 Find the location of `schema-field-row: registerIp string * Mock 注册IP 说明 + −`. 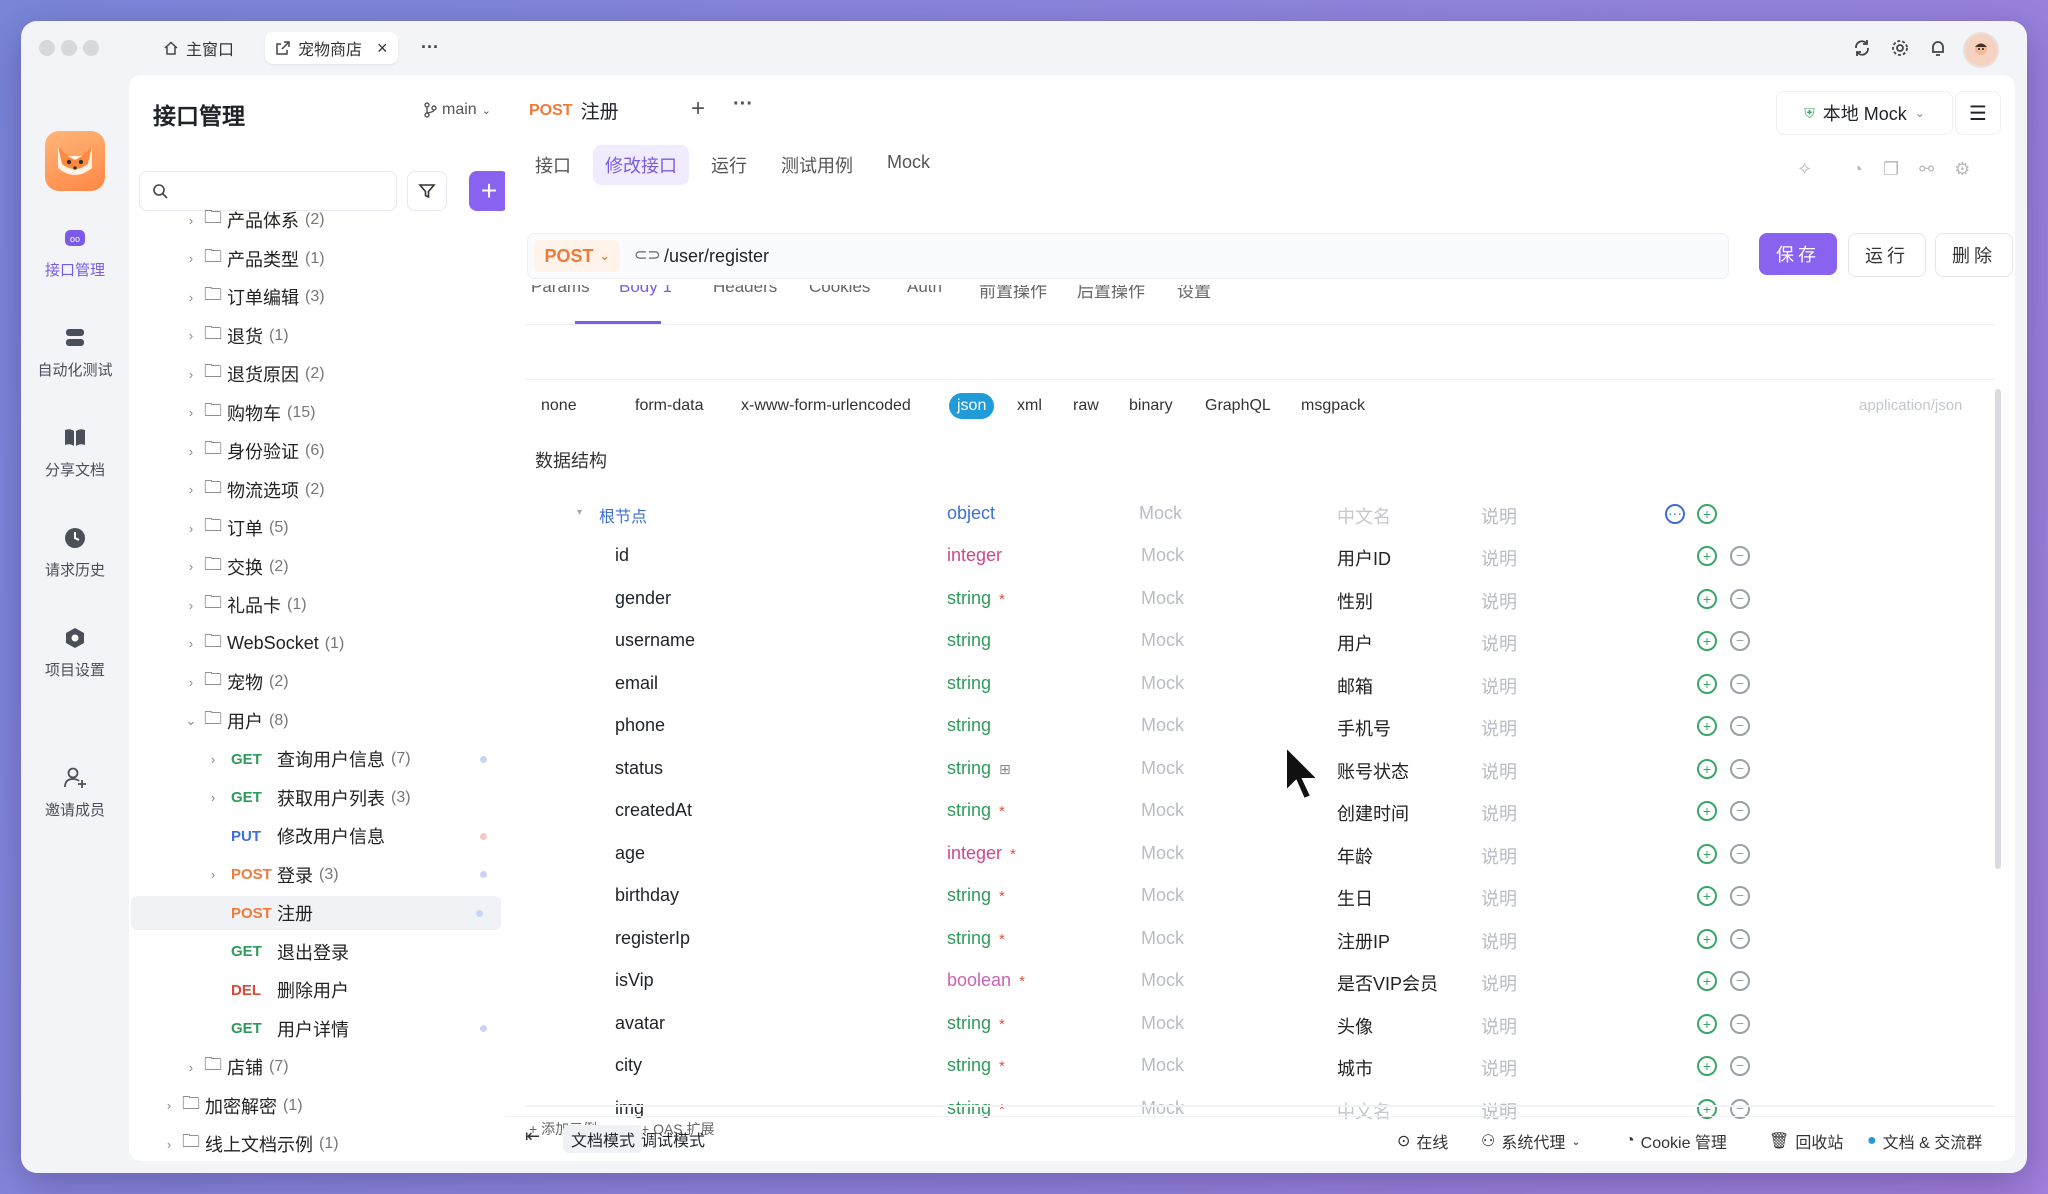

schema-field-row: registerIp string * Mock 注册IP 说明 + − is located at coordinates (1265, 939).